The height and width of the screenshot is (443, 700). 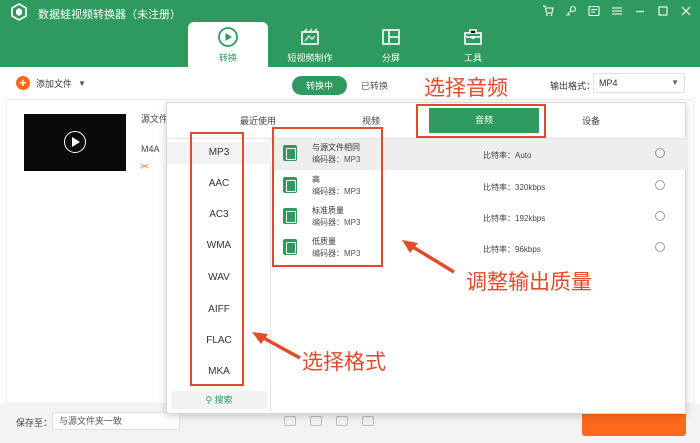 I want to click on output-format-select: MP4 ▼, so click(x=639, y=83).